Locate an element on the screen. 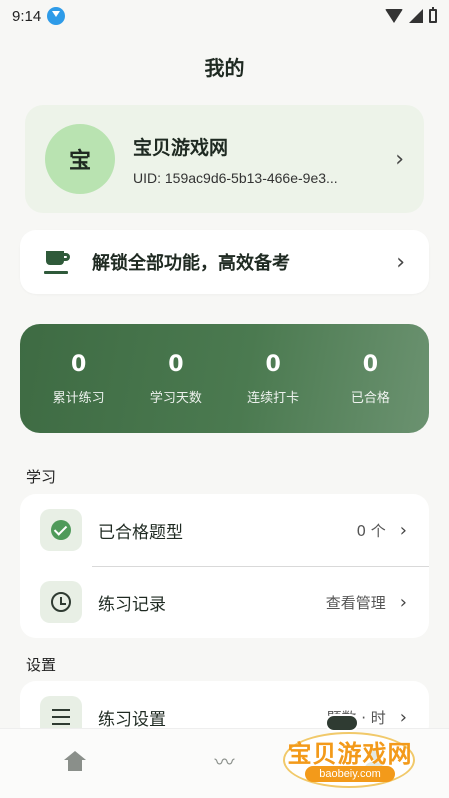  check-circle-icon is located at coordinates (61, 530).